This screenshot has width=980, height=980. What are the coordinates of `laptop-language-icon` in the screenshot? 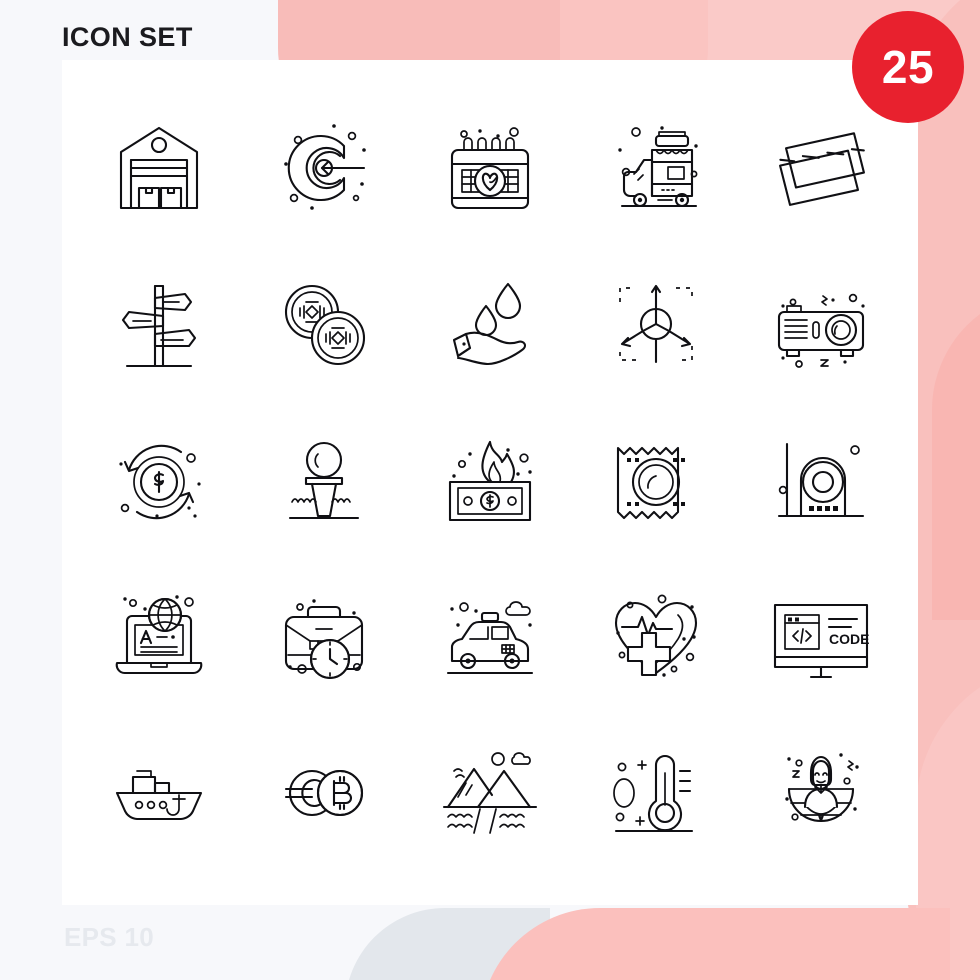 It's located at (159, 634).